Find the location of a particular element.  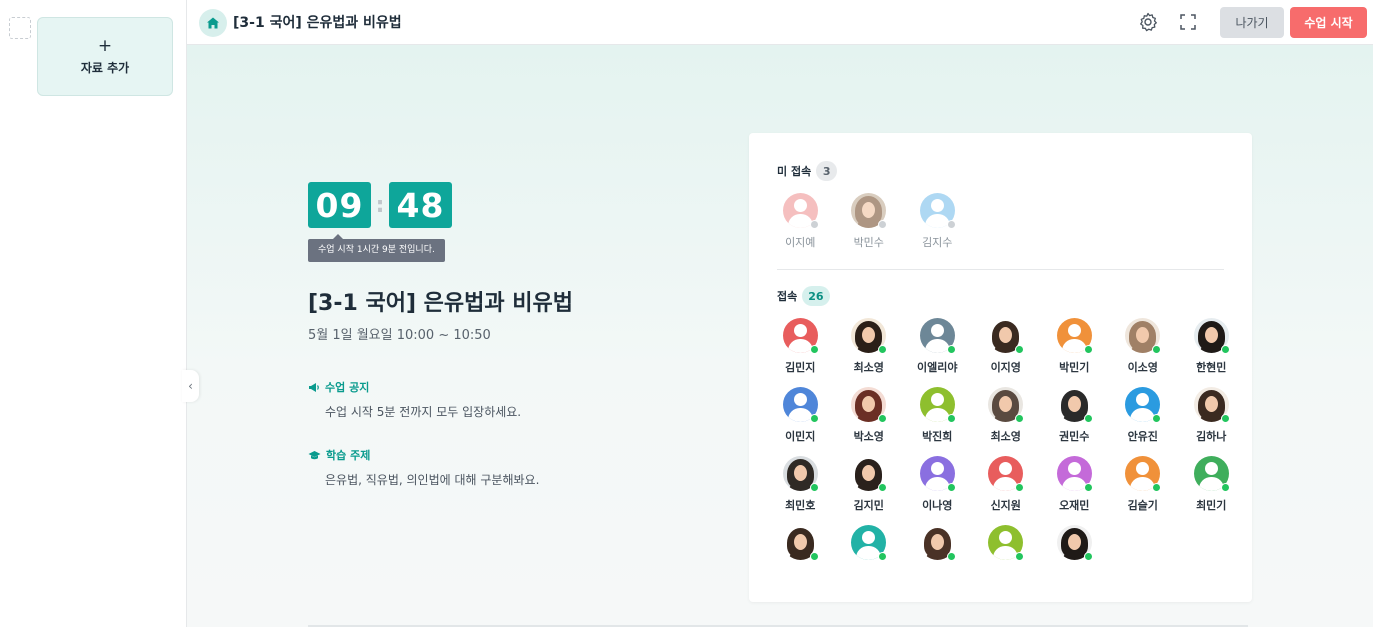

home-icon is located at coordinates (213, 23).